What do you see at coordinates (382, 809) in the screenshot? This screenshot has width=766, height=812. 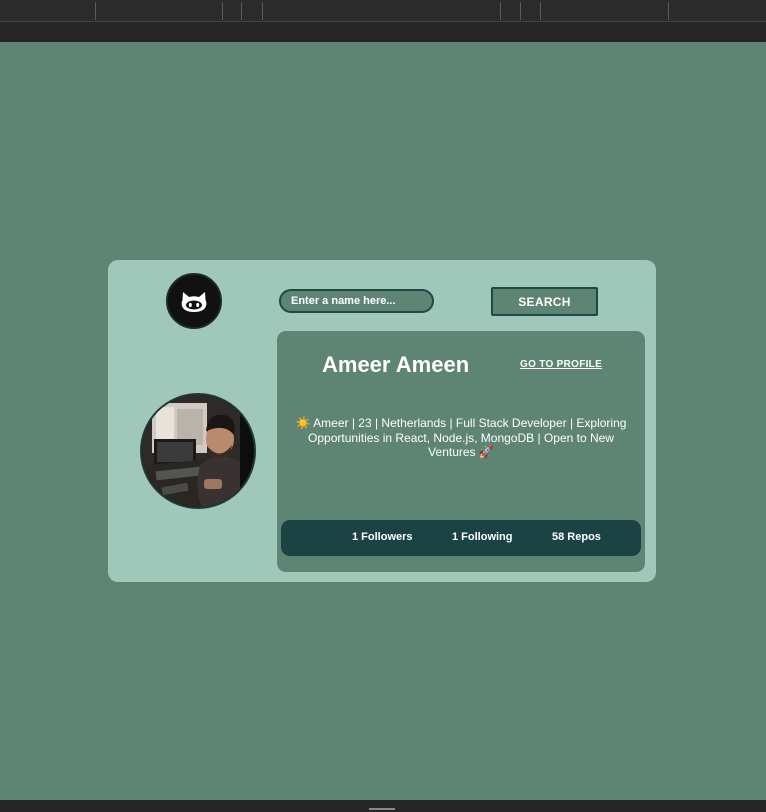 I see `resize-handle` at bounding box center [382, 809].